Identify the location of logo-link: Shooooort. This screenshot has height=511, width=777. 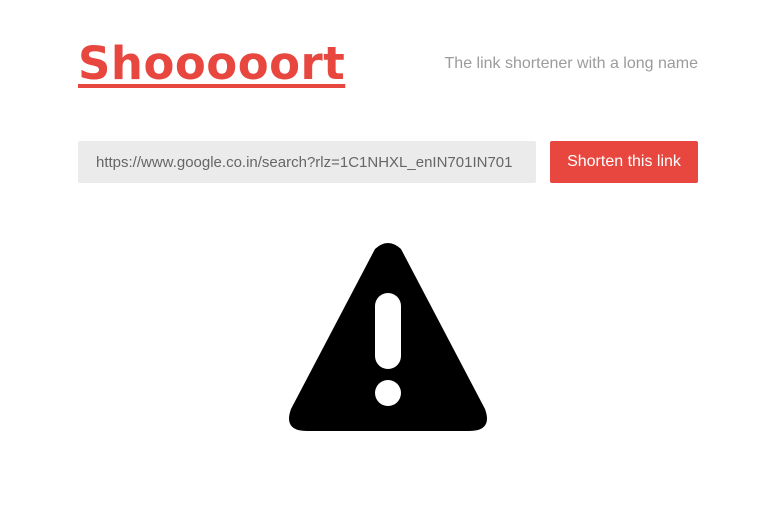
(211, 64).